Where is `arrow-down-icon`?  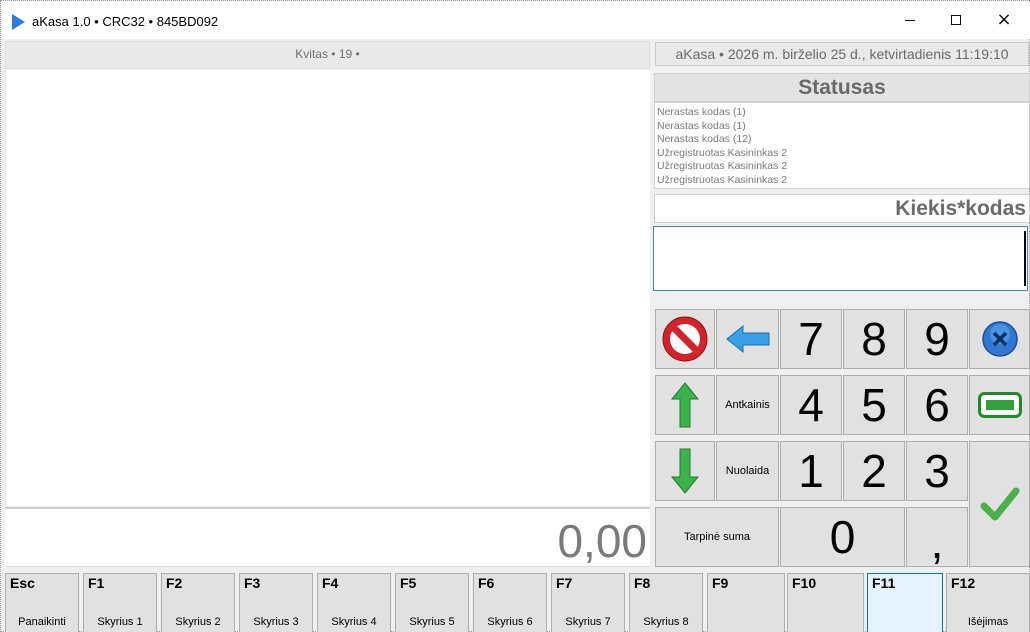
arrow-down-icon is located at coordinates (685, 471).